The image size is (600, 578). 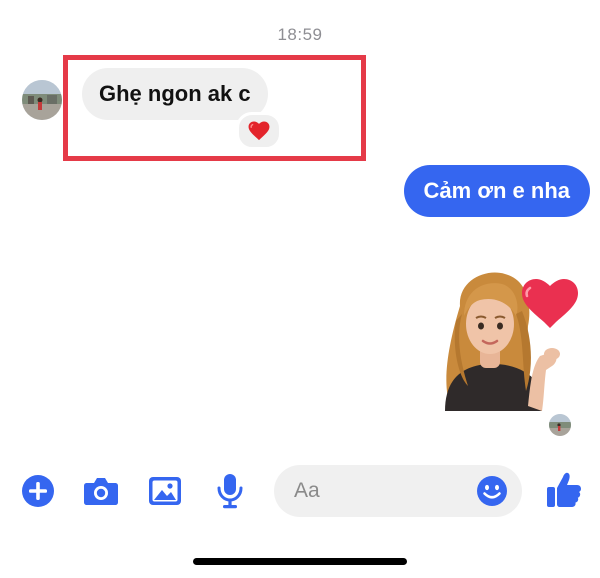 What do you see at coordinates (300, 561) in the screenshot?
I see `home-indicator` at bounding box center [300, 561].